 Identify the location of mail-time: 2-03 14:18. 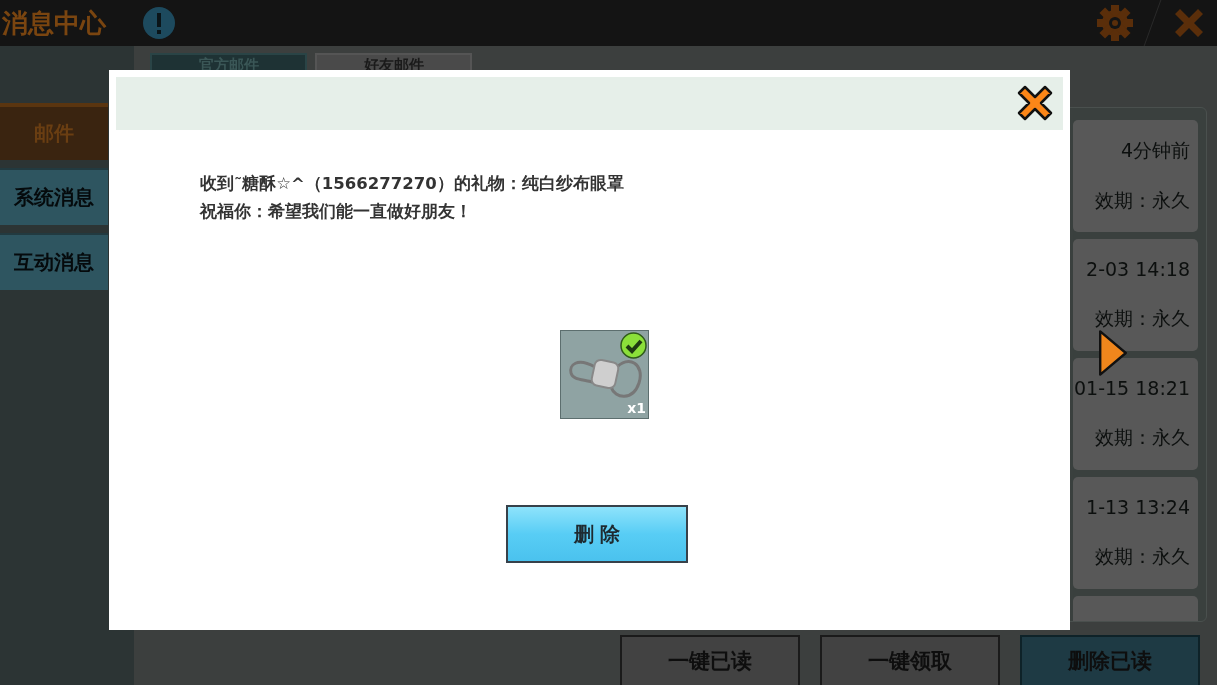
(1138, 269).